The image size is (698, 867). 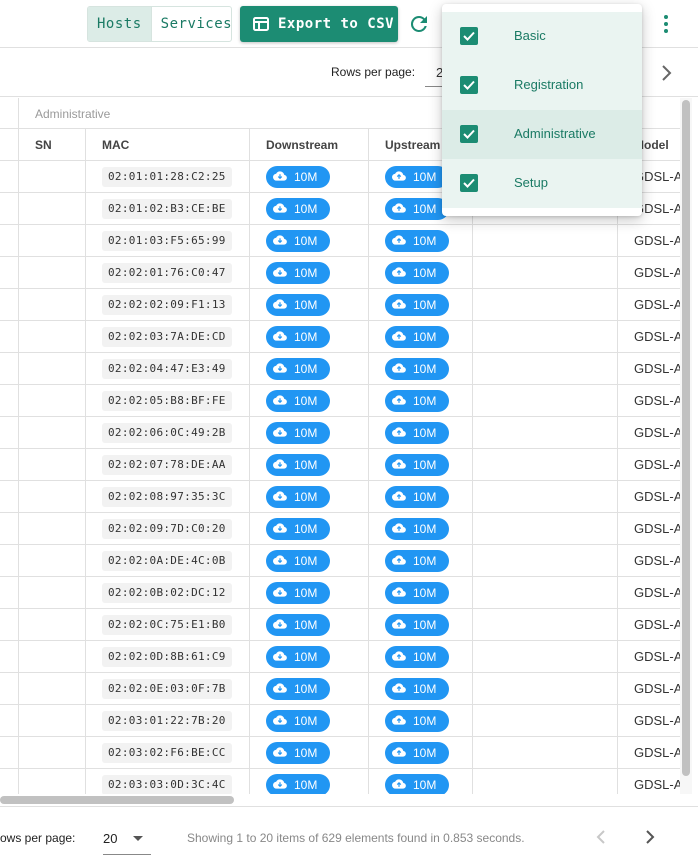 I want to click on menu-item-administrative: Administrative, so click(x=542, y=134).